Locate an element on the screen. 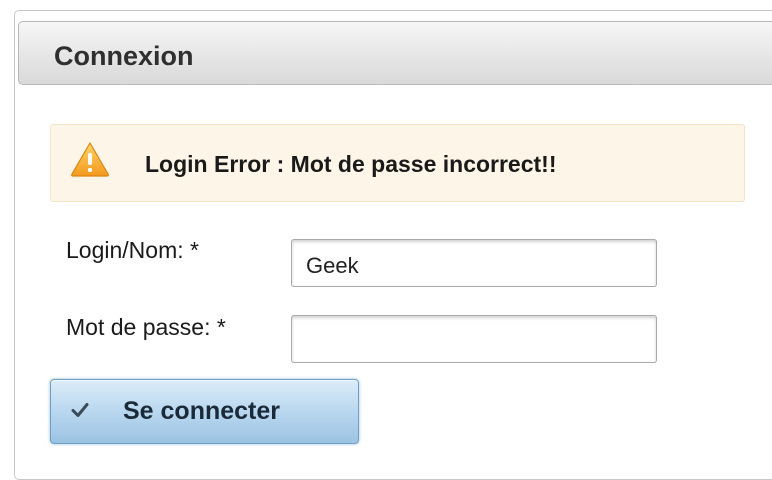 Image resolution: width=772 pixels, height=480 pixels. error-message: Login Error : Mot de passe incorrect!! is located at coordinates (351, 164).